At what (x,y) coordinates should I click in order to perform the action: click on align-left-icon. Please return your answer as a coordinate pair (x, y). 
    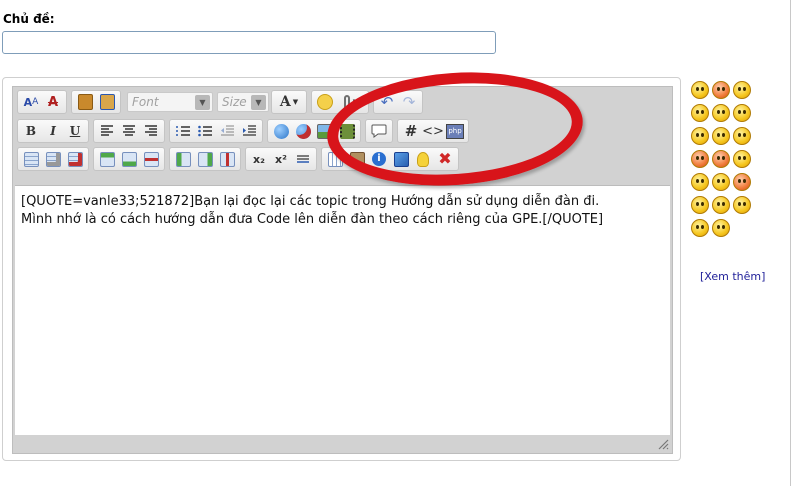
    Looking at the image, I should click on (107, 131).